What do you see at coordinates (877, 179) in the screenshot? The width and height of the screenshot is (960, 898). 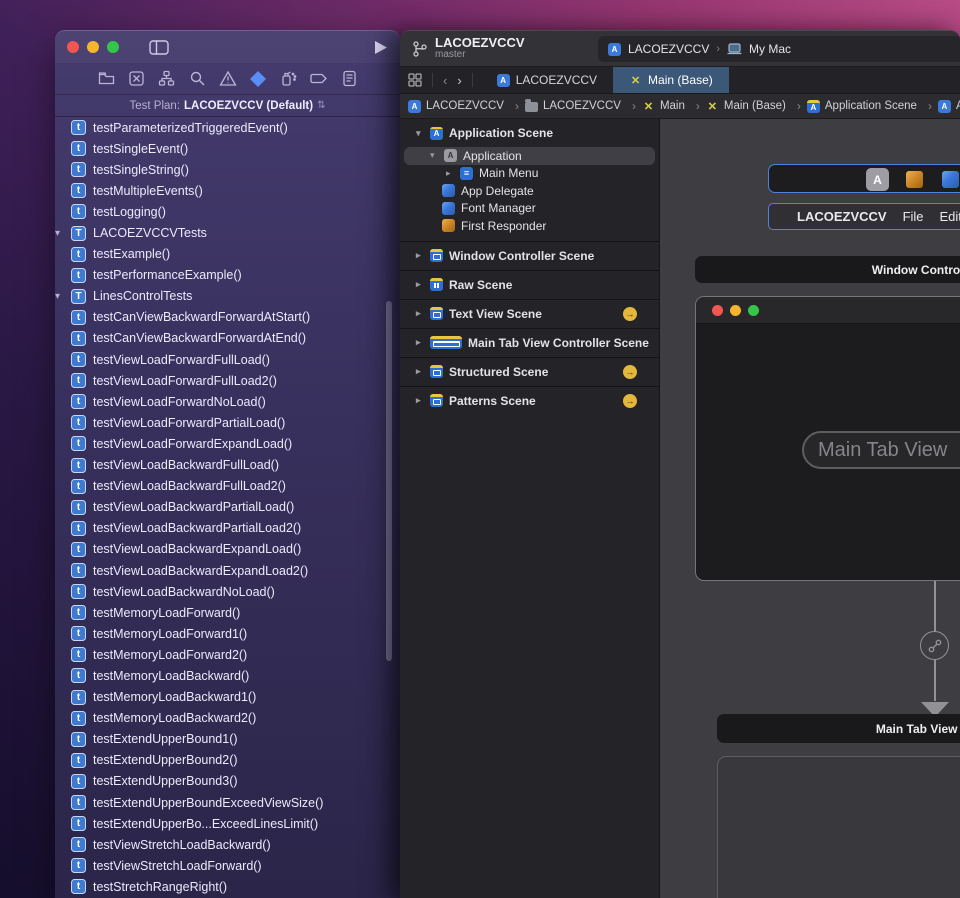 I see `application-object-icon: A` at bounding box center [877, 179].